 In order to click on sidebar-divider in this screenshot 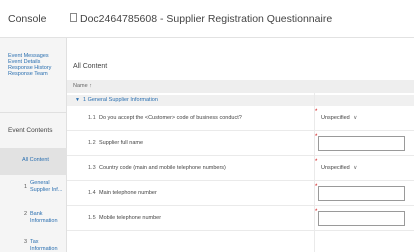, I will do `click(33, 112)`.